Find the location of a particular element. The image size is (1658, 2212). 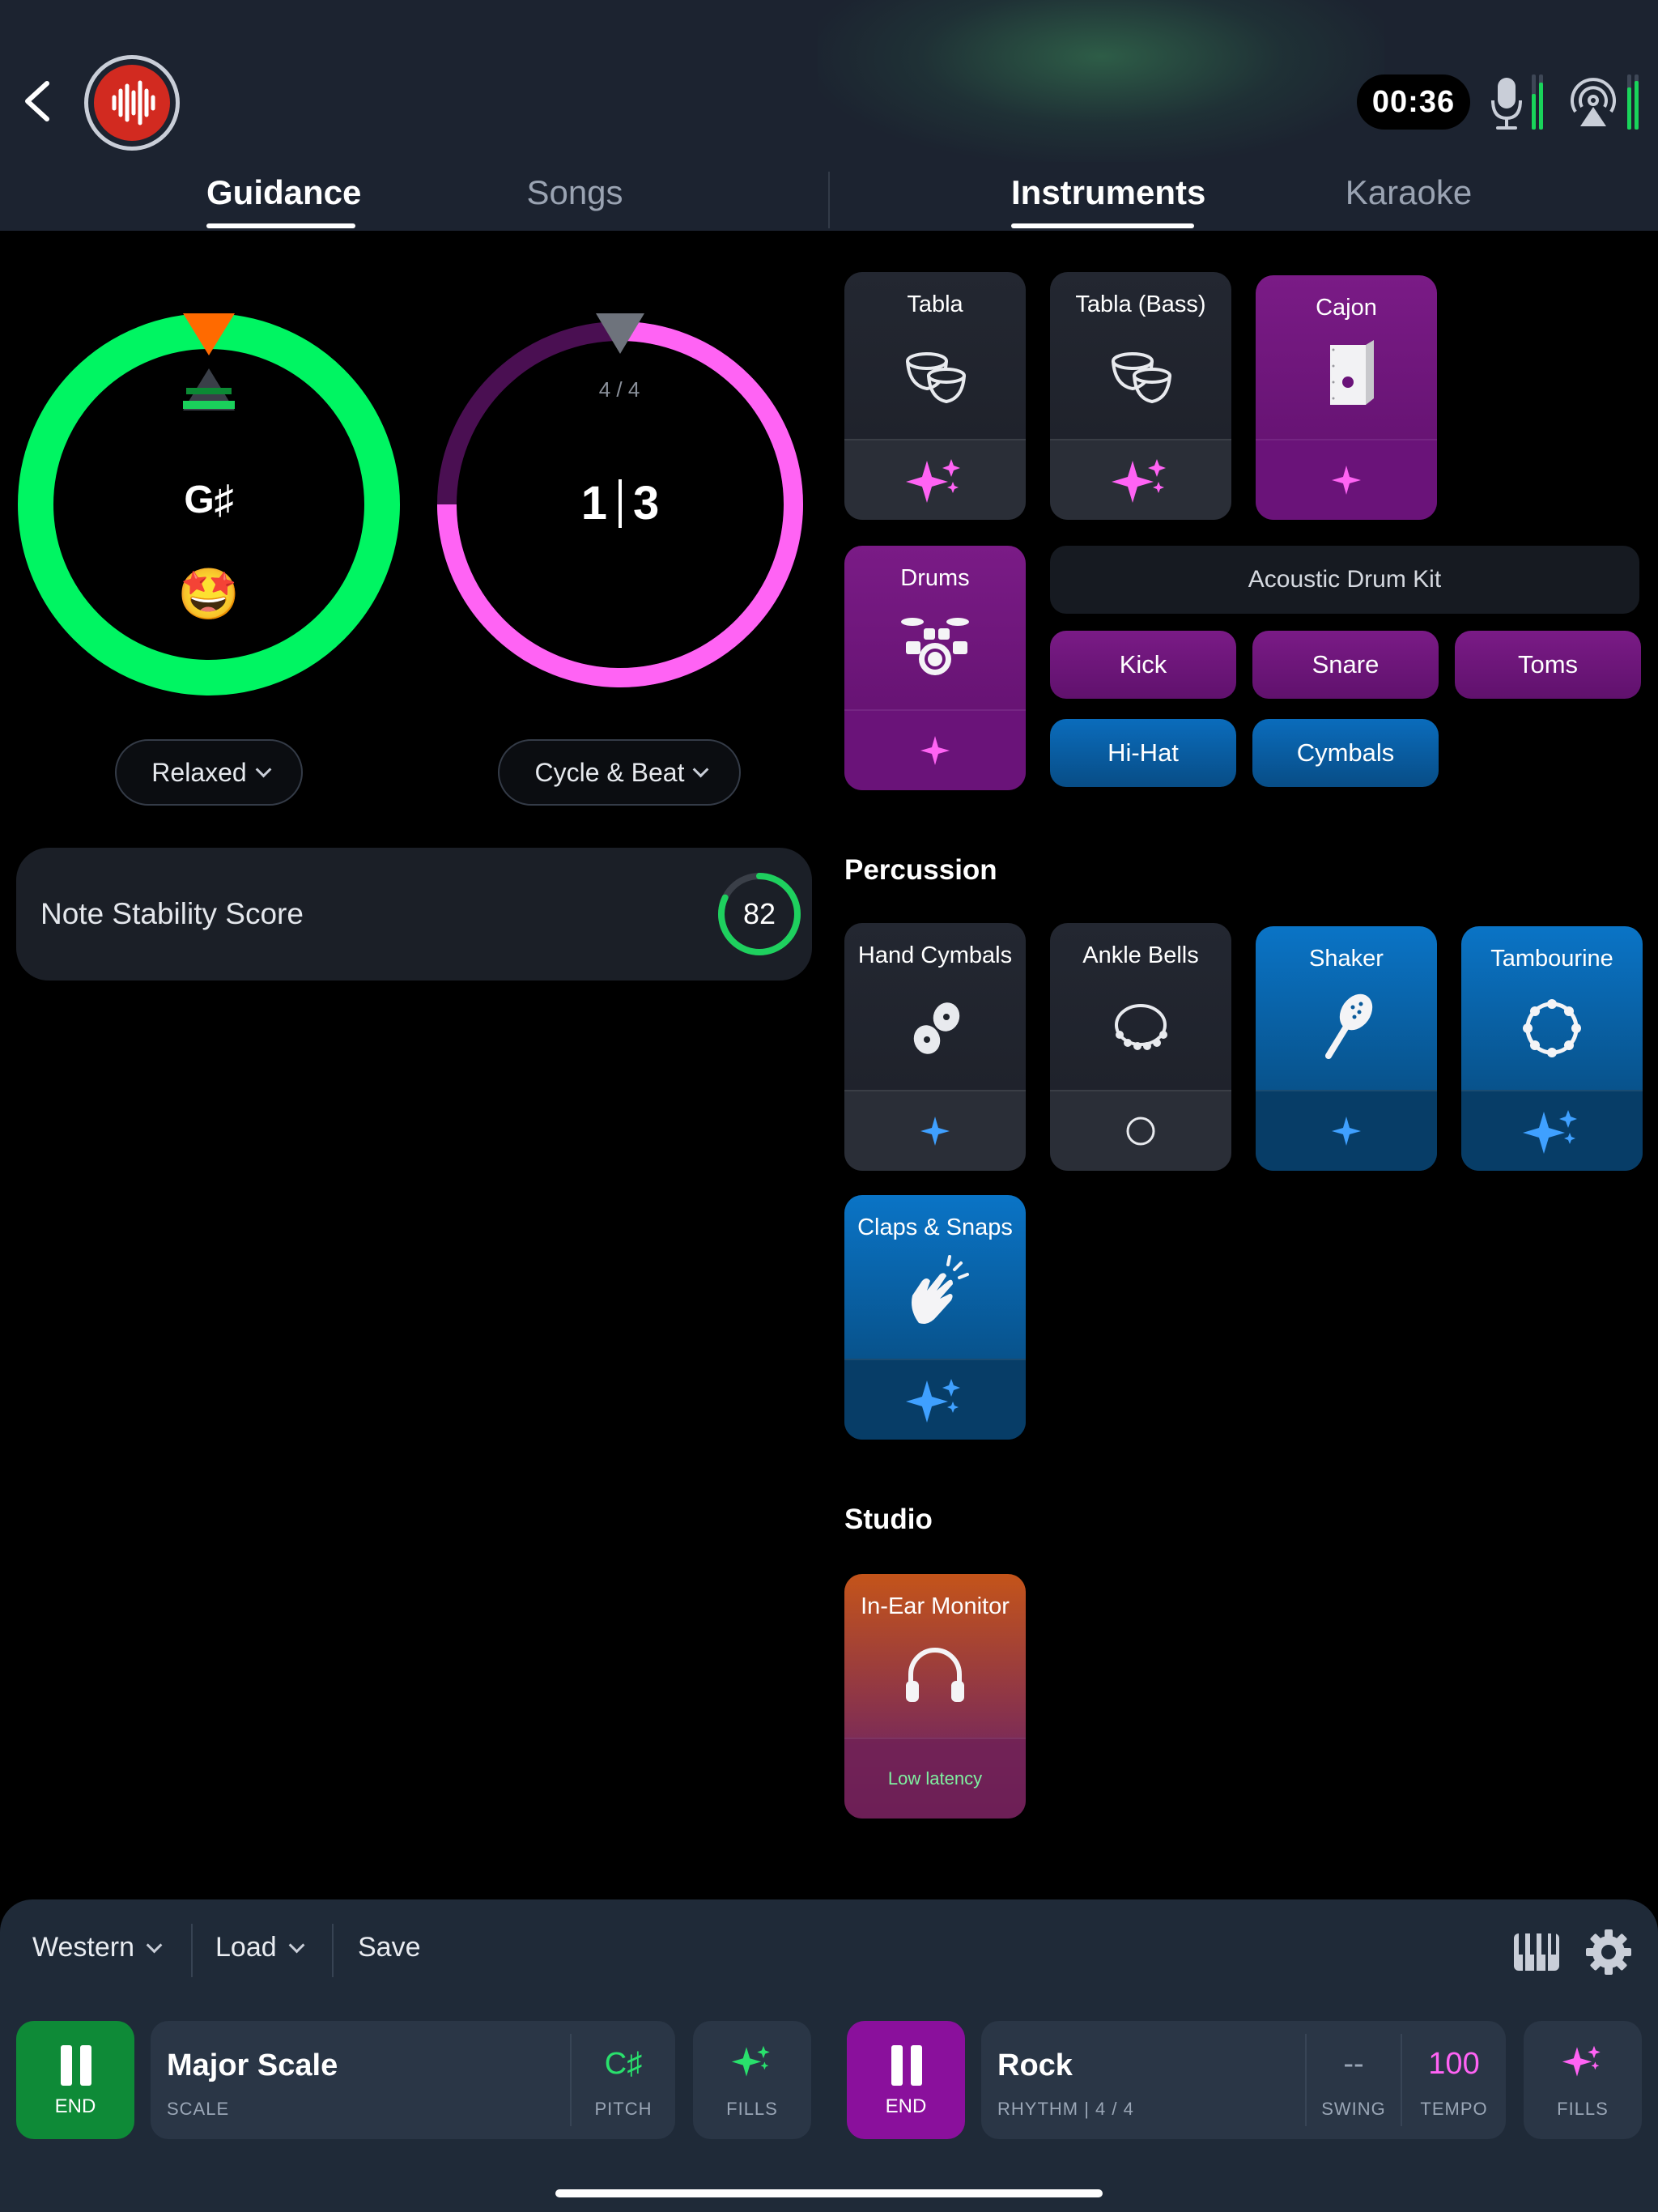

shaker-icon is located at coordinates (1349, 1026).